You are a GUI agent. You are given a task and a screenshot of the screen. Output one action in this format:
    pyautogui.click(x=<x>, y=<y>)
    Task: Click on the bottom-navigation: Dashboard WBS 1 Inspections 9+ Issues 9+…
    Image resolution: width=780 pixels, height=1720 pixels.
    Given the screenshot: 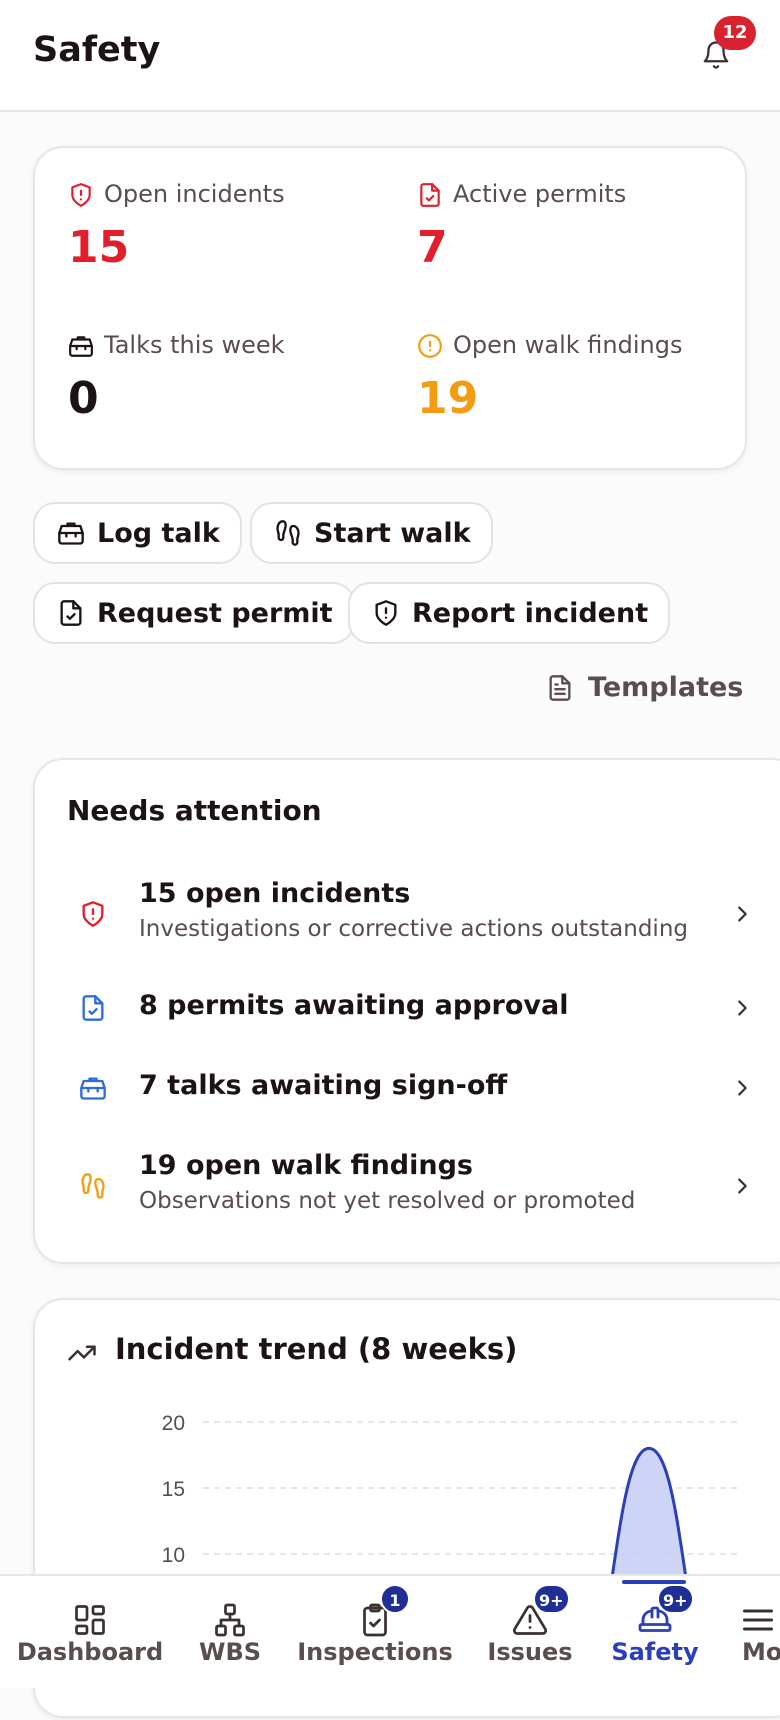 What is the action you would take?
    pyautogui.click(x=390, y=1631)
    